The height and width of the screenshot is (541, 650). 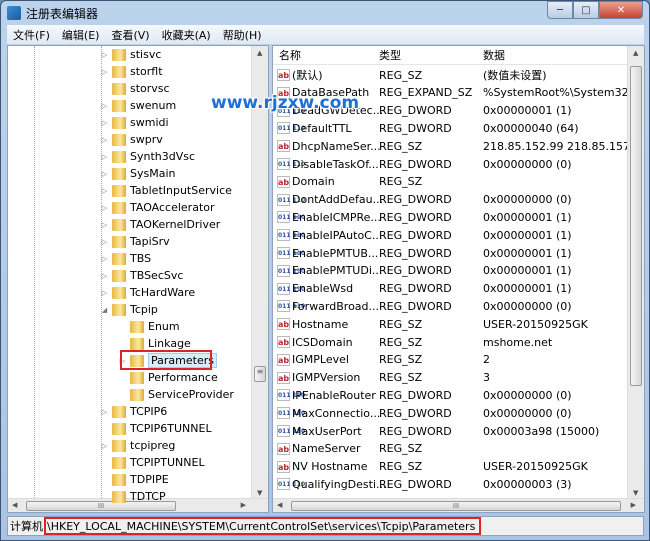 What do you see at coordinates (531, 128) in the screenshot?
I see `value-data: 0x00000040 (64)` at bounding box center [531, 128].